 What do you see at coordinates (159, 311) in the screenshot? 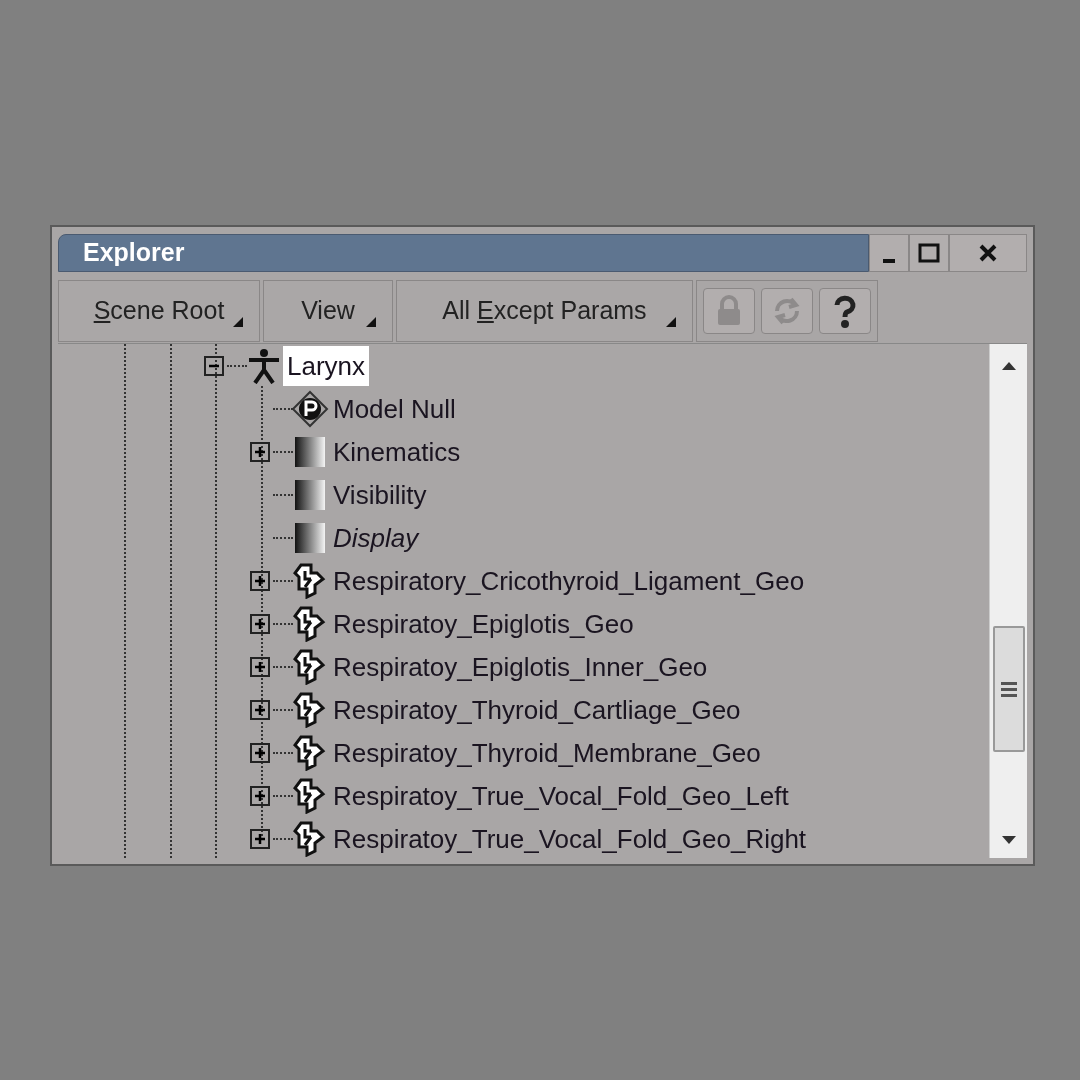
I see `menu-button: Scene Root` at bounding box center [159, 311].